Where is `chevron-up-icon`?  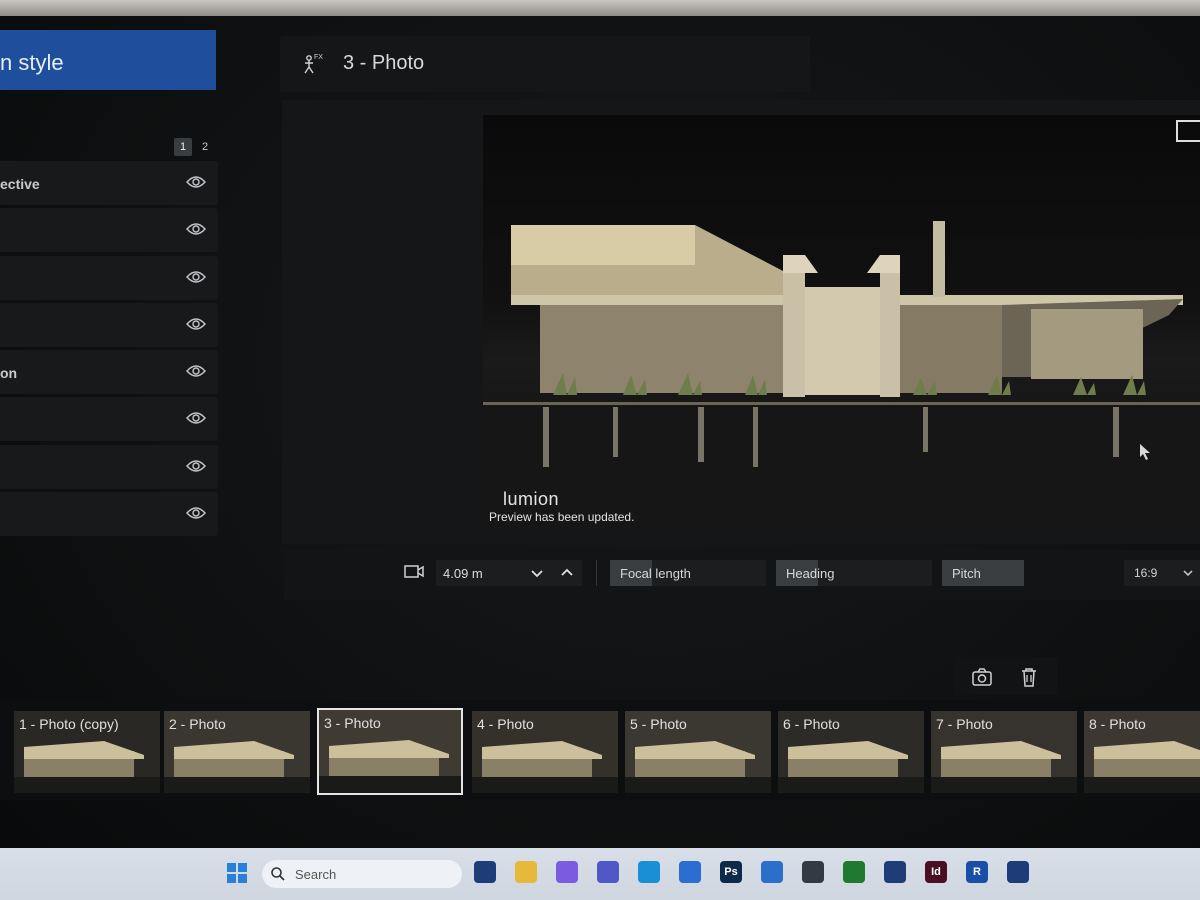 chevron-up-icon is located at coordinates (567, 573).